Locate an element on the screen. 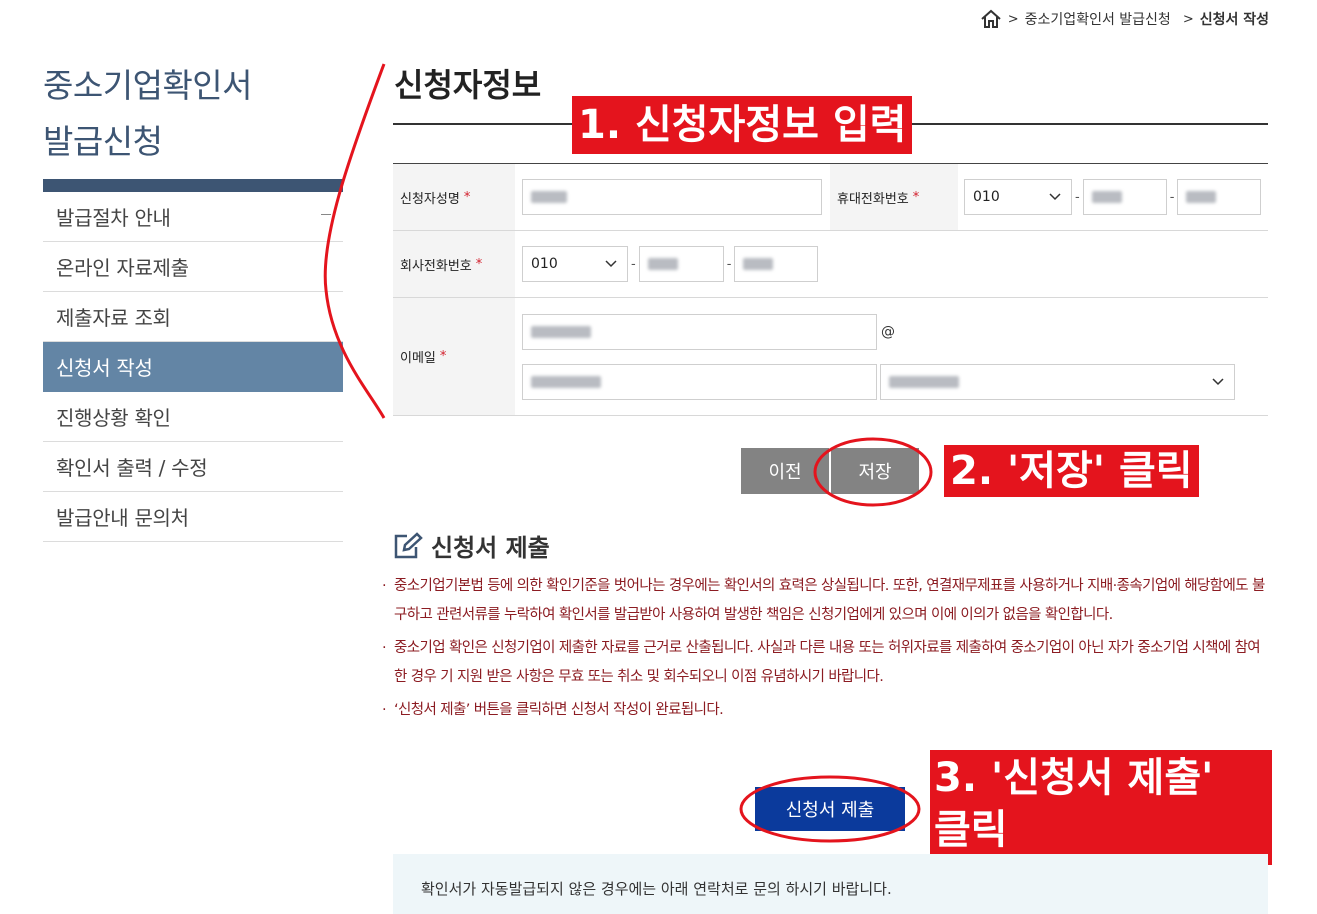 The width and height of the screenshot is (1317, 914). annotation-step1: 1. 신청자정보 입력 is located at coordinates (742, 125).